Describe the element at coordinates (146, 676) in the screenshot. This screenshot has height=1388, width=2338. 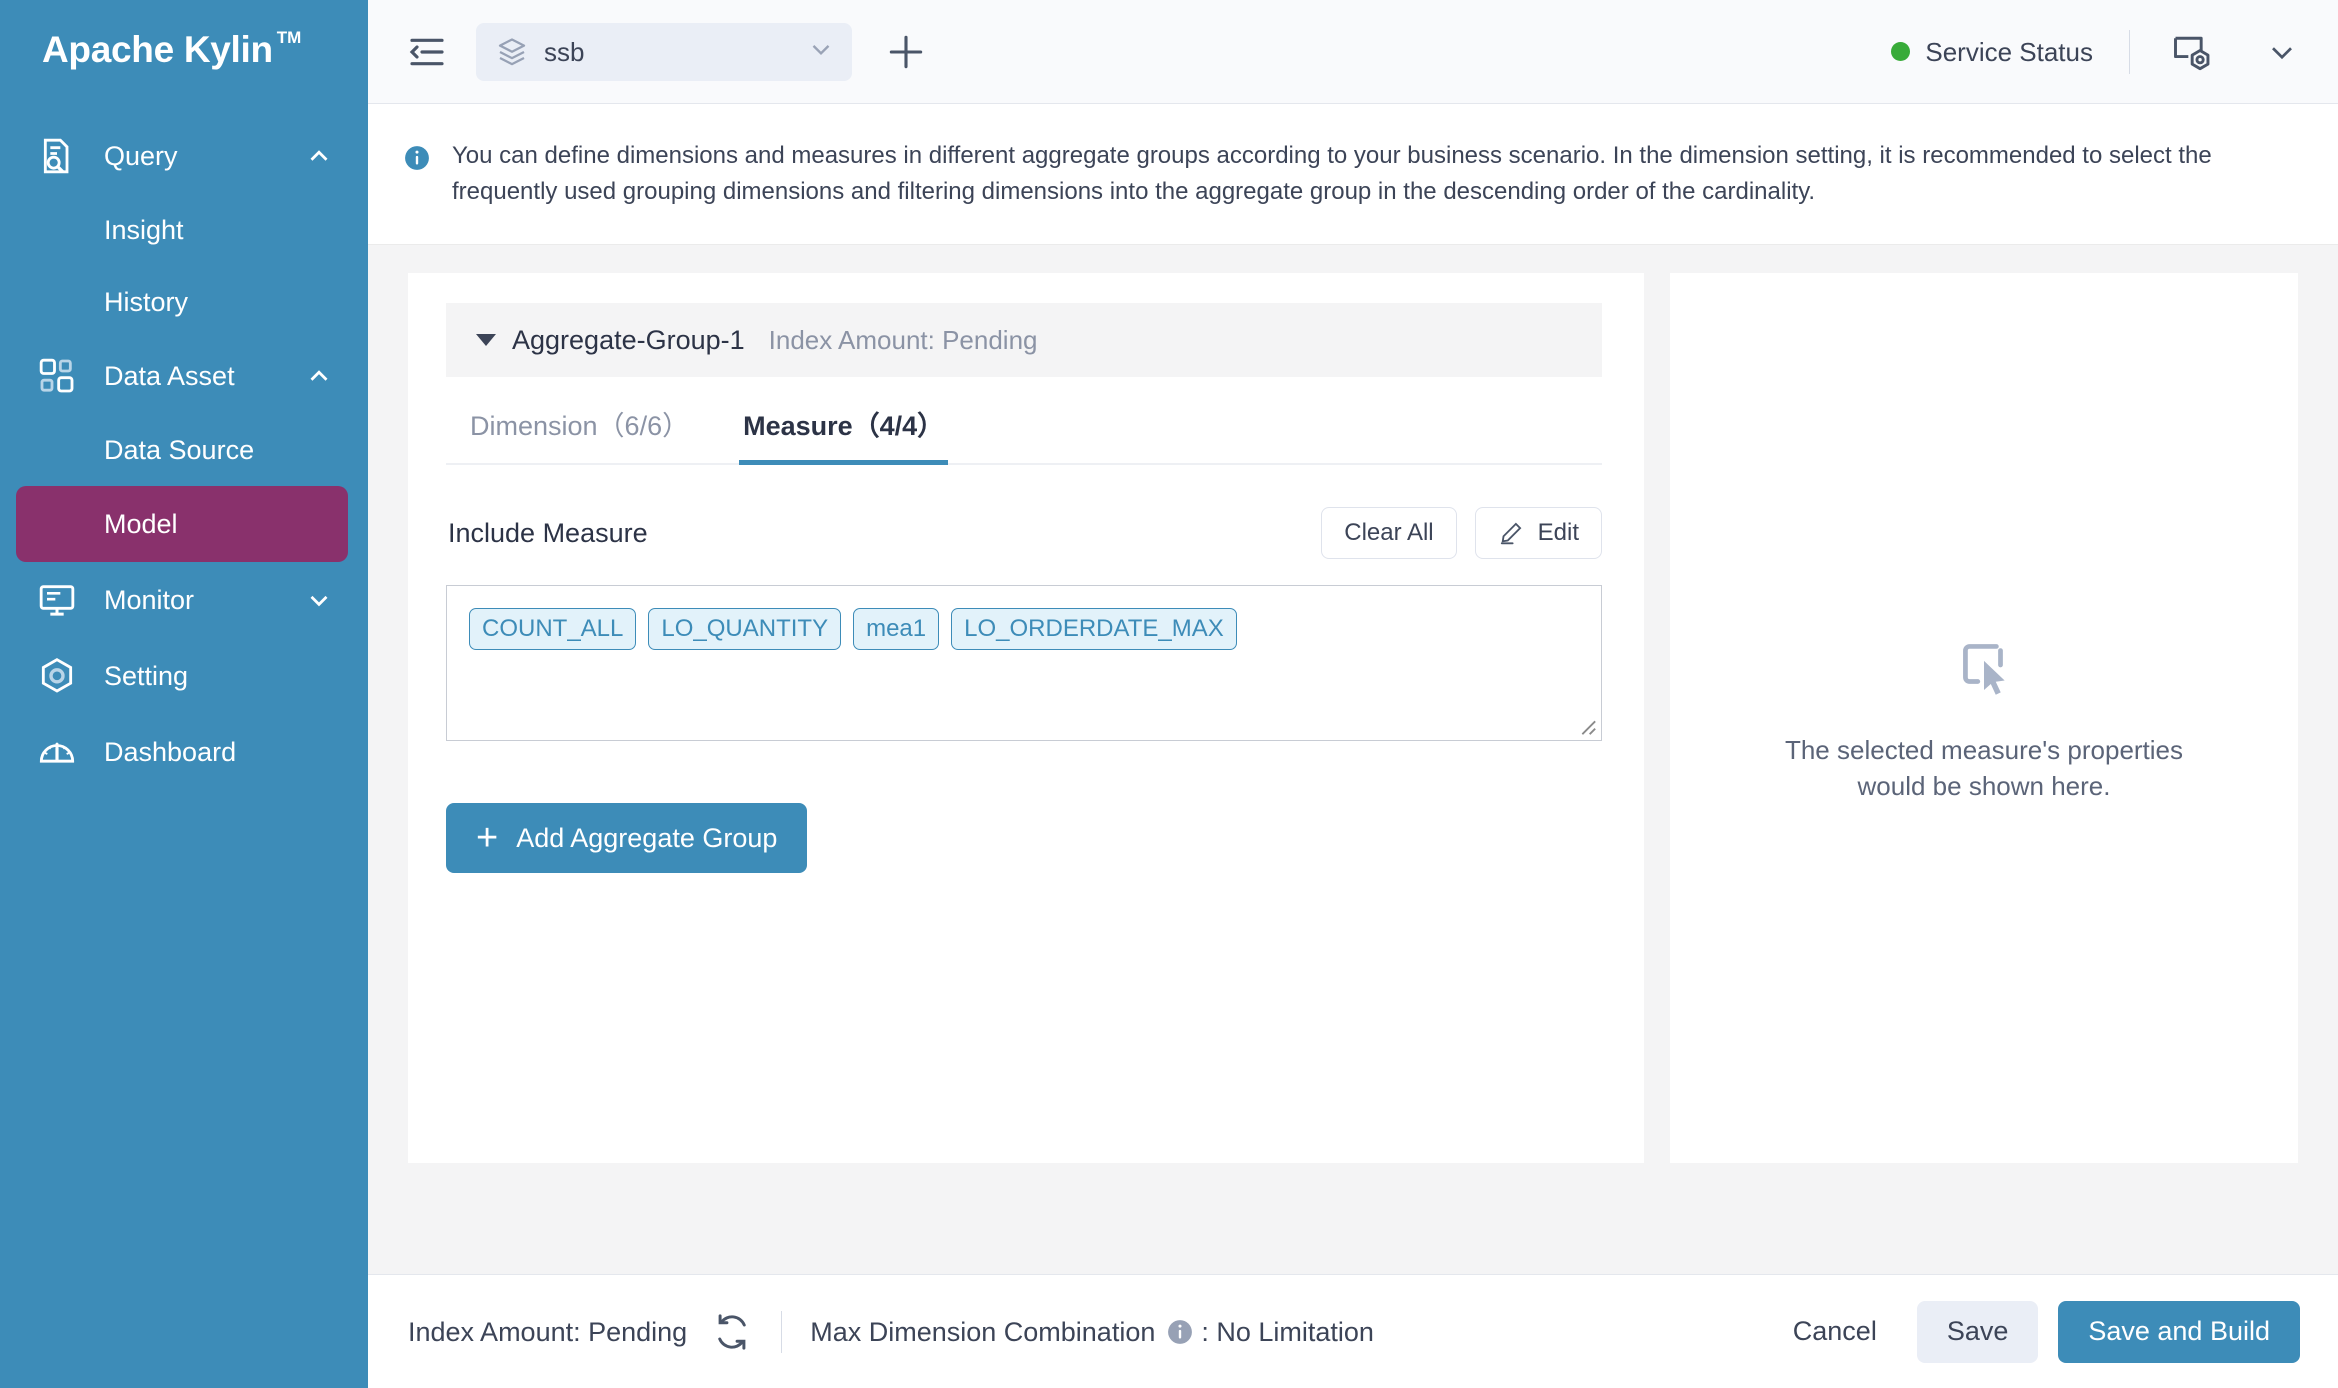
I see `sidebar-item-label: Setting` at that location.